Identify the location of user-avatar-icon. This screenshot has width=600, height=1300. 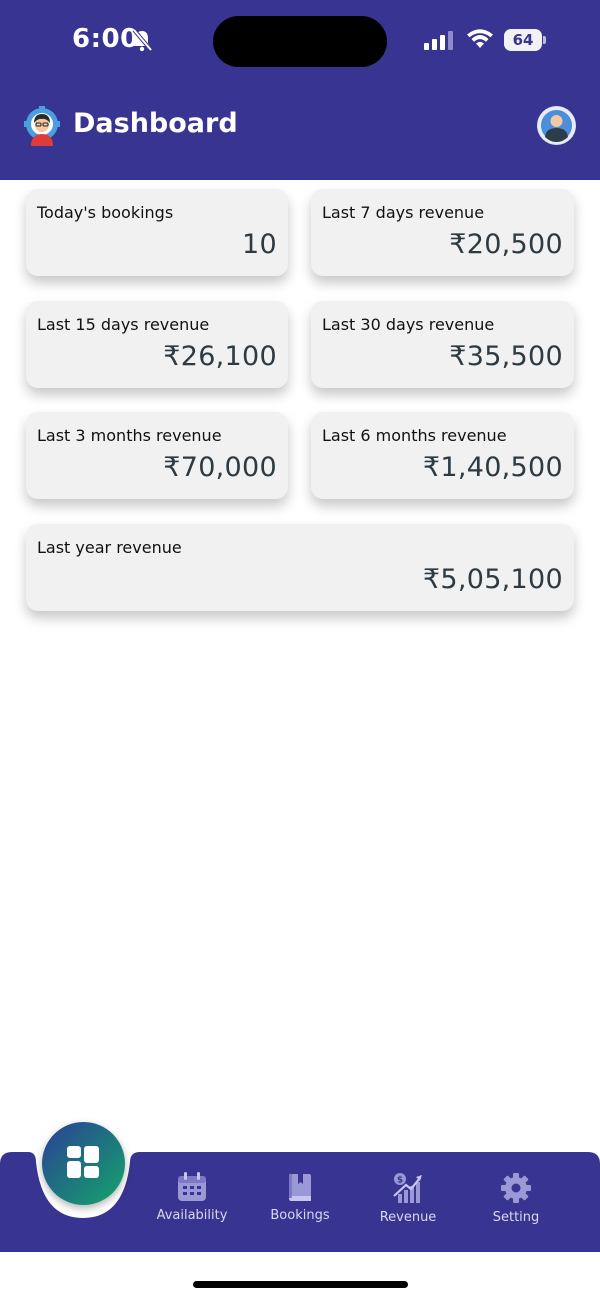
(556, 125).